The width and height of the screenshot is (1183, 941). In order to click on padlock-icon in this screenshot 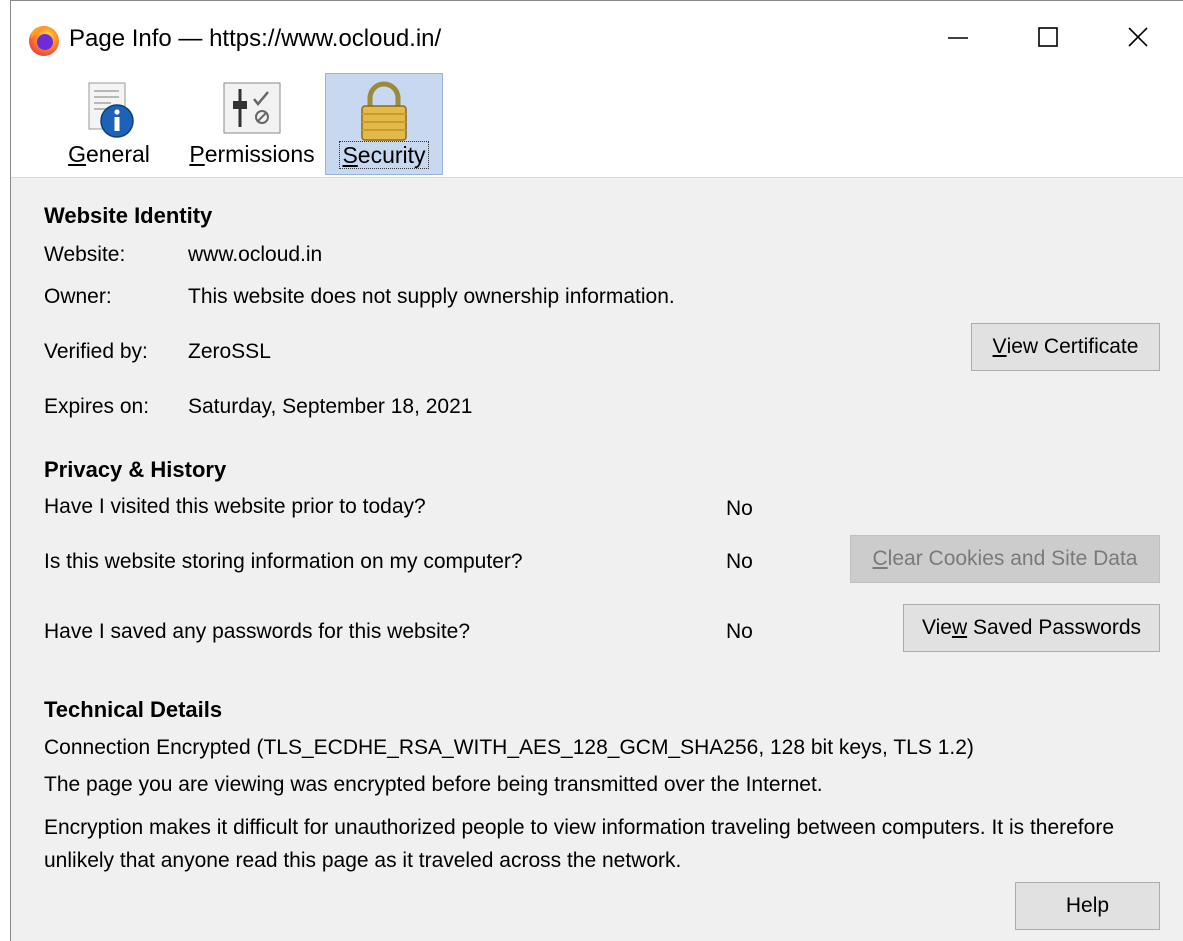, I will do `click(384, 111)`.